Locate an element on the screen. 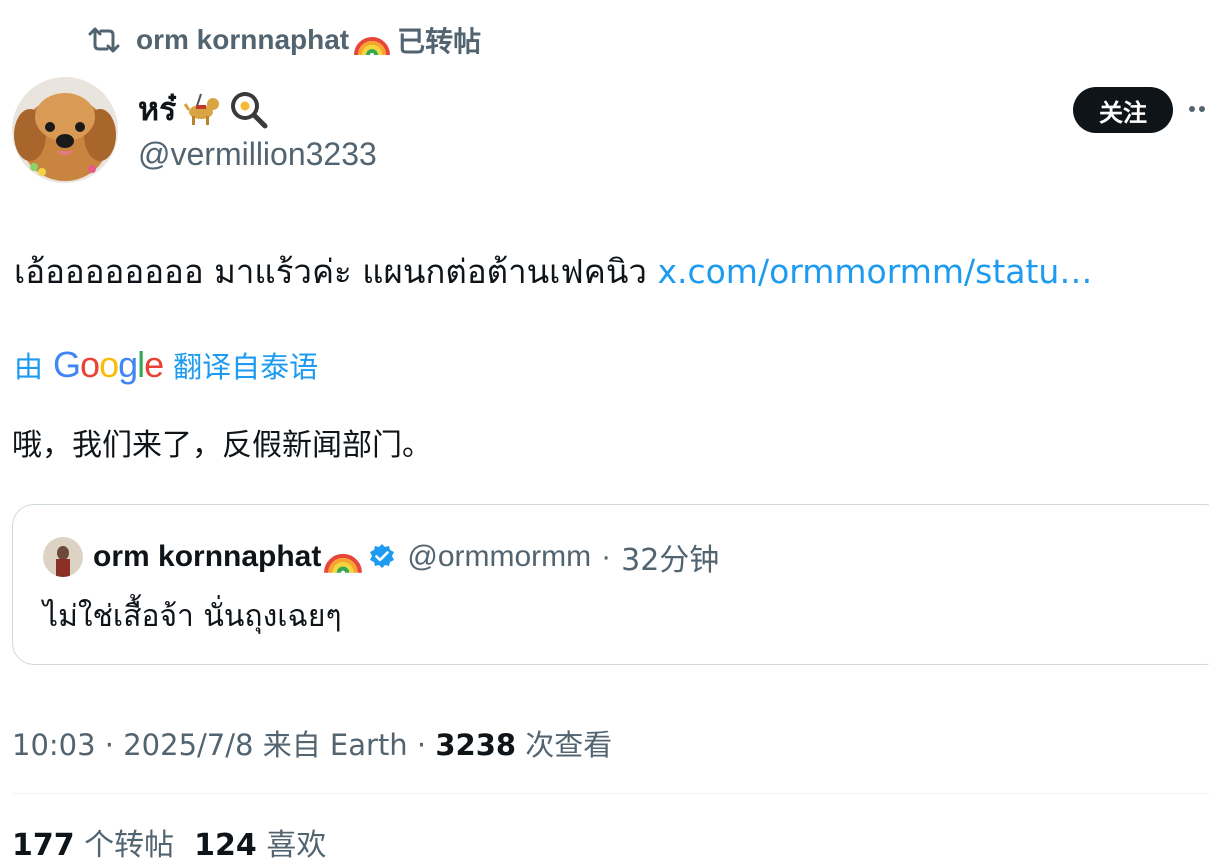 The height and width of the screenshot is (867, 1209). repost-user-link: orm kornnaphat 已转帖 is located at coordinates (308, 40).